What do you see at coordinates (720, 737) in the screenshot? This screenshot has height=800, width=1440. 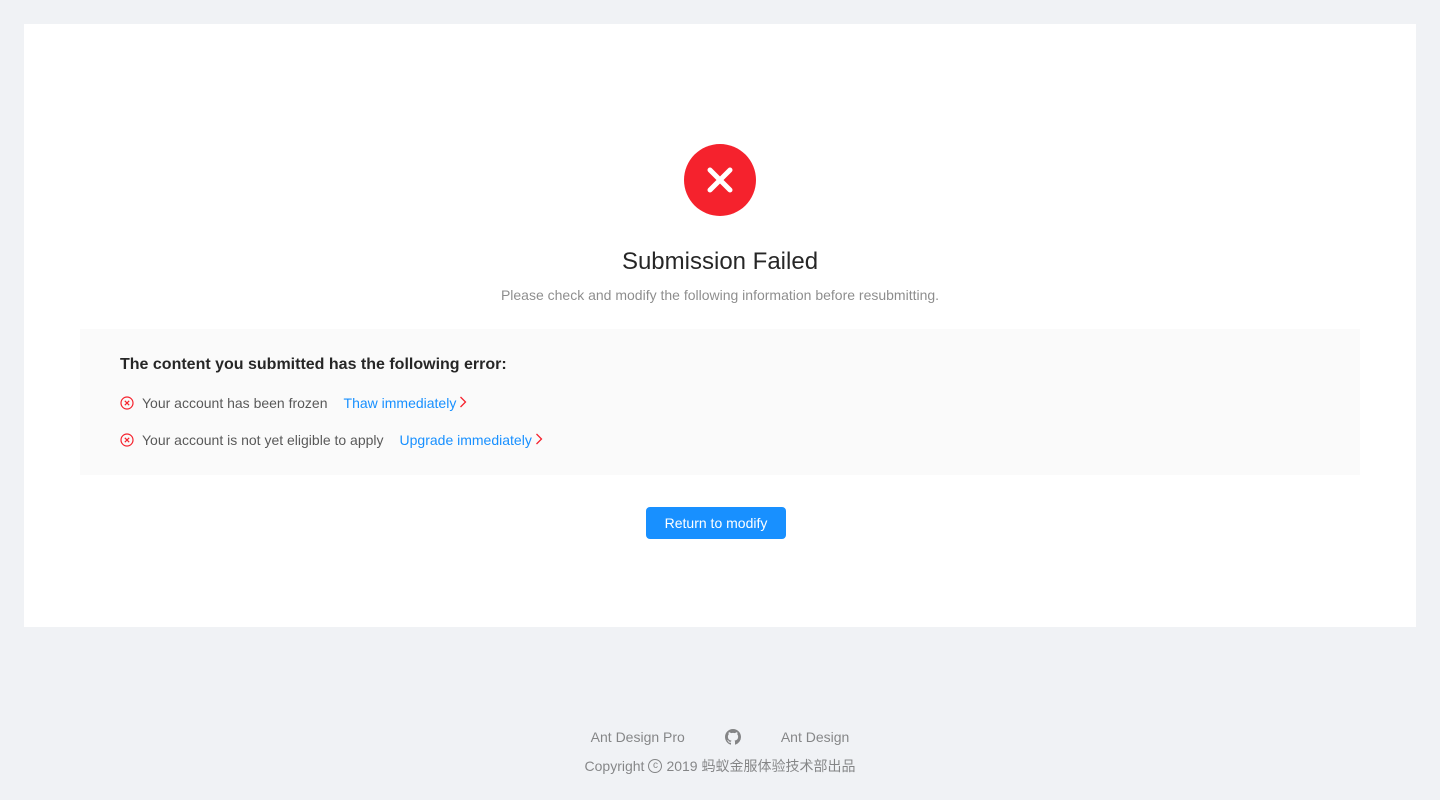 I see `footer-links: Ant Design Pro Ant Design` at bounding box center [720, 737].